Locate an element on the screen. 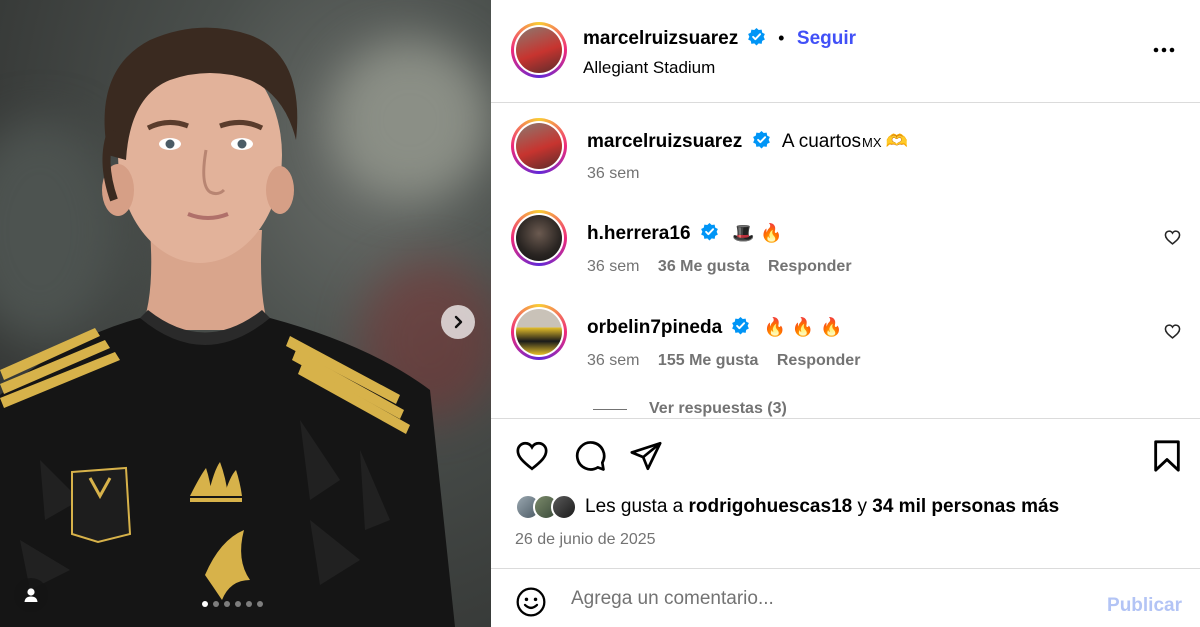  likes-prefix: Les gusta a is located at coordinates (634, 506).